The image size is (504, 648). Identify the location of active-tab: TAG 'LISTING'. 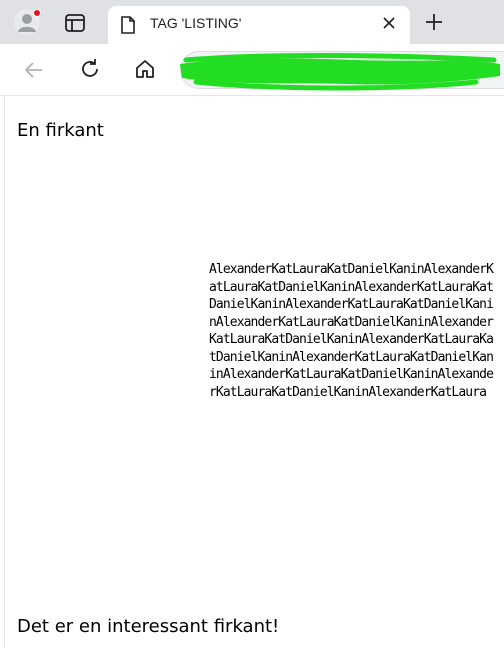
(259, 25).